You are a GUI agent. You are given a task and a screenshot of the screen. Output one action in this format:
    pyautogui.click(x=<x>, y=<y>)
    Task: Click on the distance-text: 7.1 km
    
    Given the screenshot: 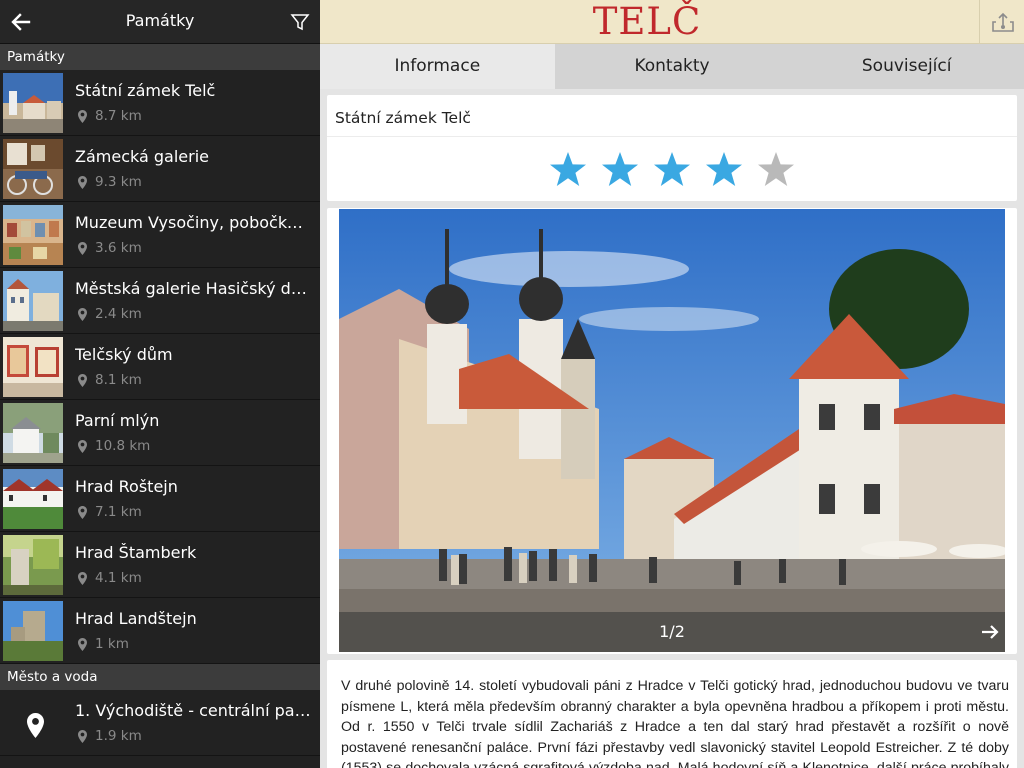 What is the action you would take?
    pyautogui.click(x=118, y=512)
    